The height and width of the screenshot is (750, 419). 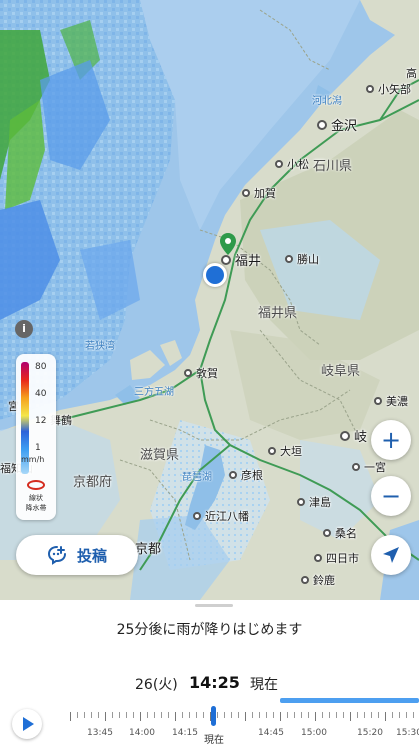 I want to click on location-pin-icon, so click(x=228, y=245).